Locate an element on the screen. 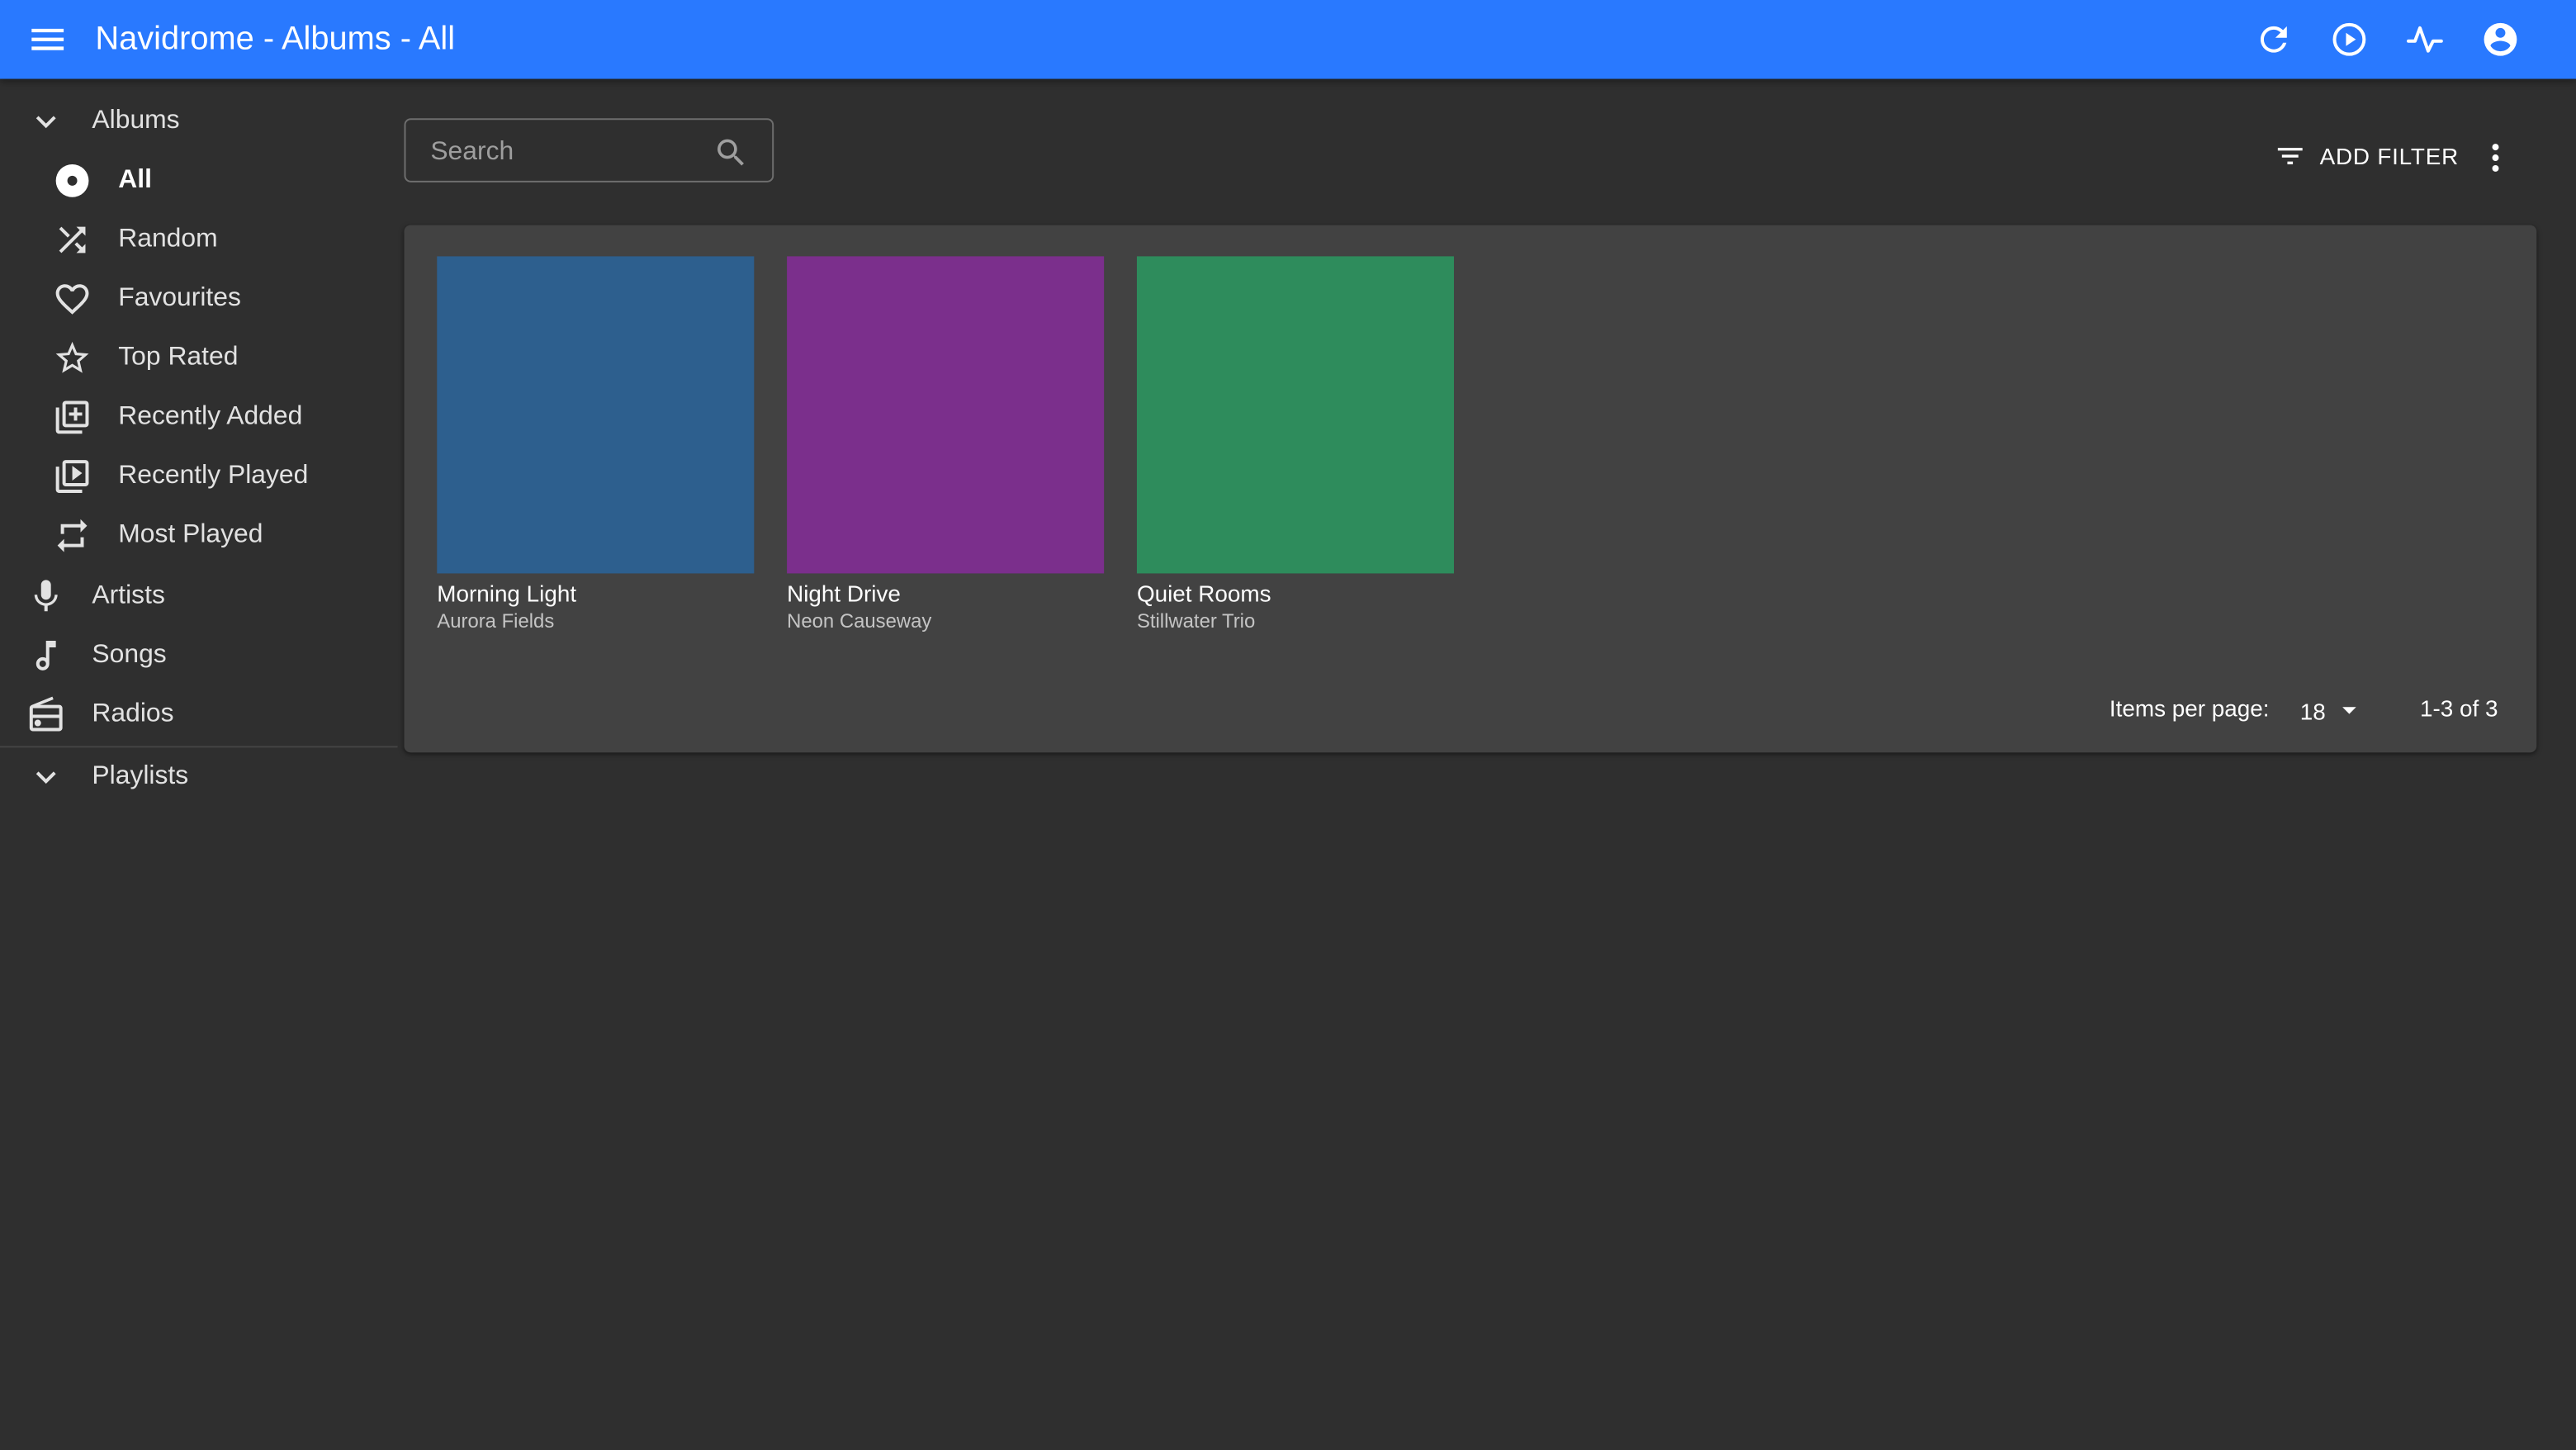 Image resolution: width=2576 pixels, height=1450 pixels. sidebar-item-label: Recently Added is located at coordinates (210, 417).